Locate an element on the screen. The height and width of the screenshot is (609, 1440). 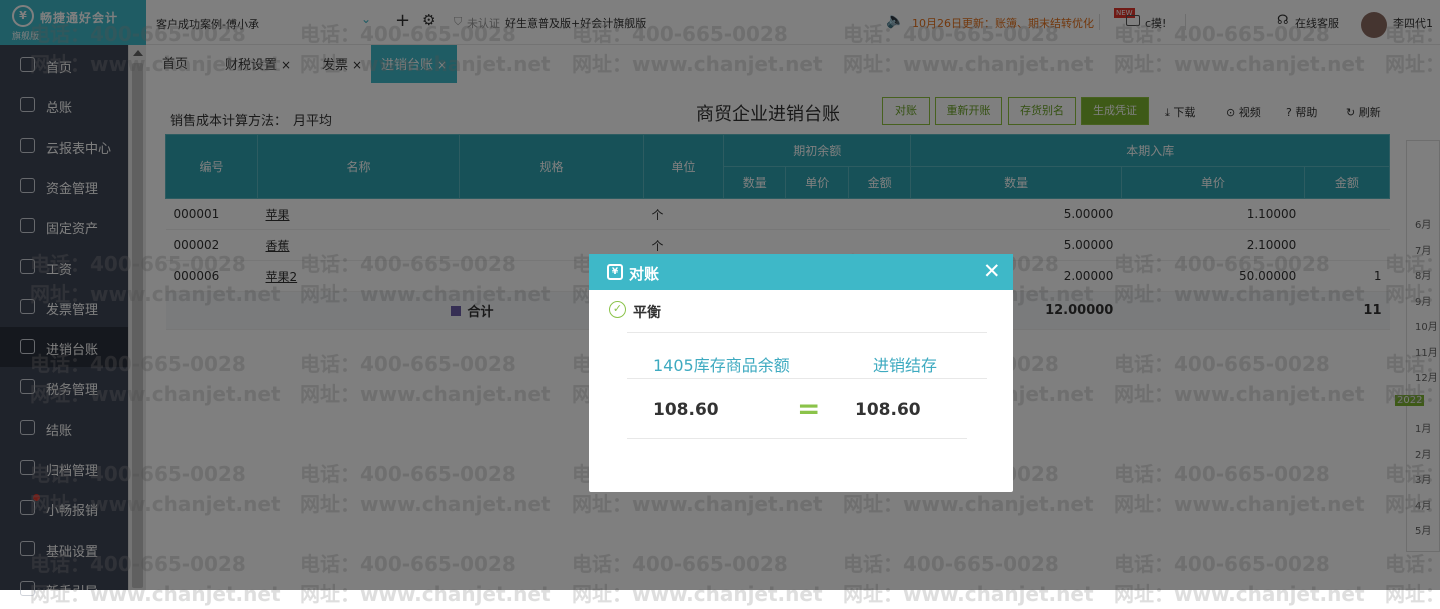
left-balance-value: 108.60 is located at coordinates (686, 410).